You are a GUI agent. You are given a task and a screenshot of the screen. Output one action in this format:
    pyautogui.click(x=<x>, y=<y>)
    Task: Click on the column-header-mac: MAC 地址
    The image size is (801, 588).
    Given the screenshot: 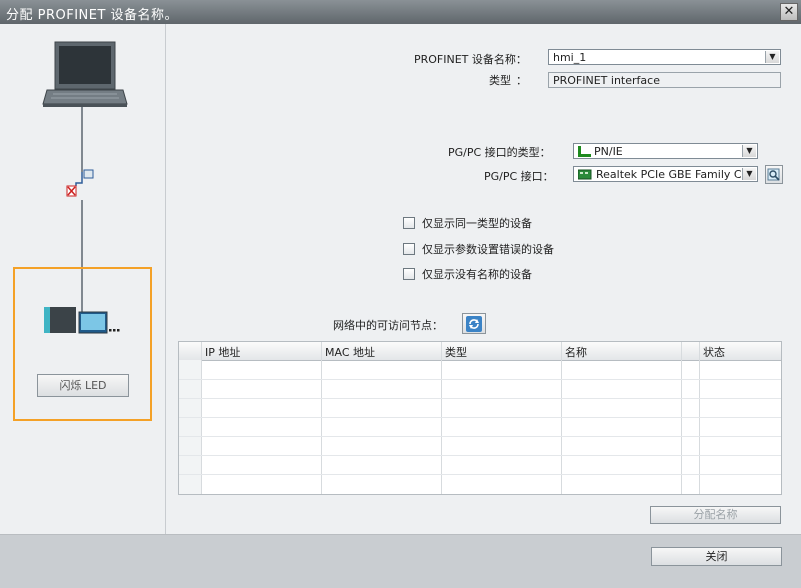 What is the action you would take?
    pyautogui.click(x=350, y=352)
    